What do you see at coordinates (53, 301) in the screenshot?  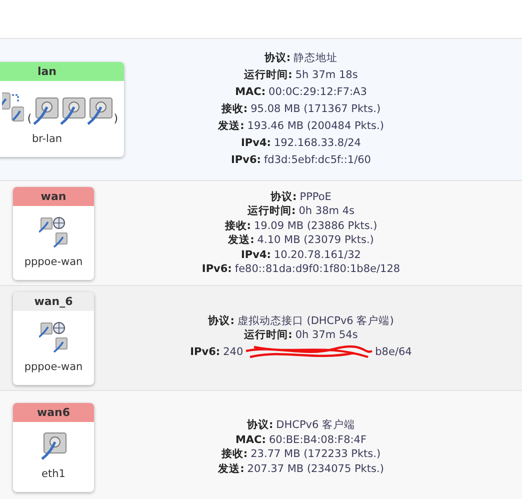 I see `interface-name: wan_6` at bounding box center [53, 301].